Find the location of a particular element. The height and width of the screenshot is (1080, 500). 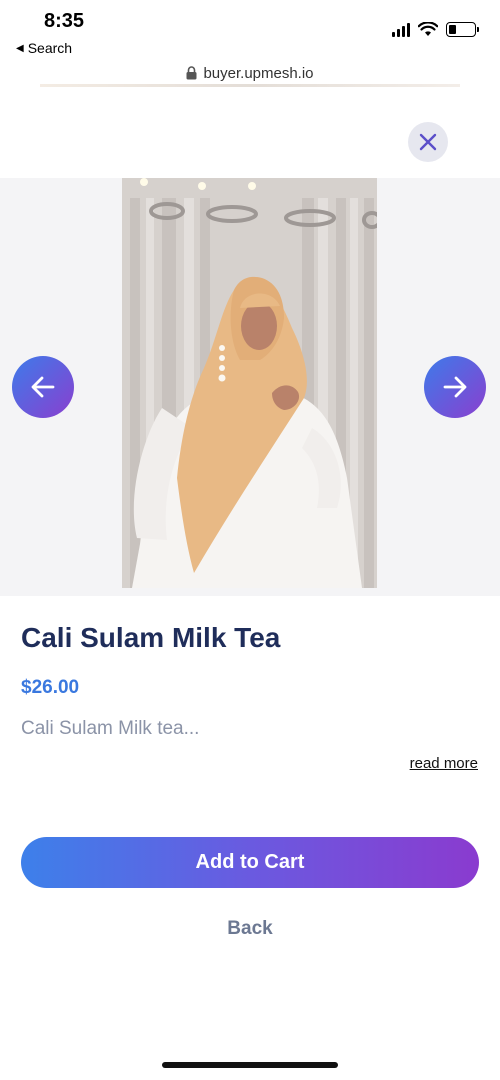

arrow-right-icon is located at coordinates (455, 387).